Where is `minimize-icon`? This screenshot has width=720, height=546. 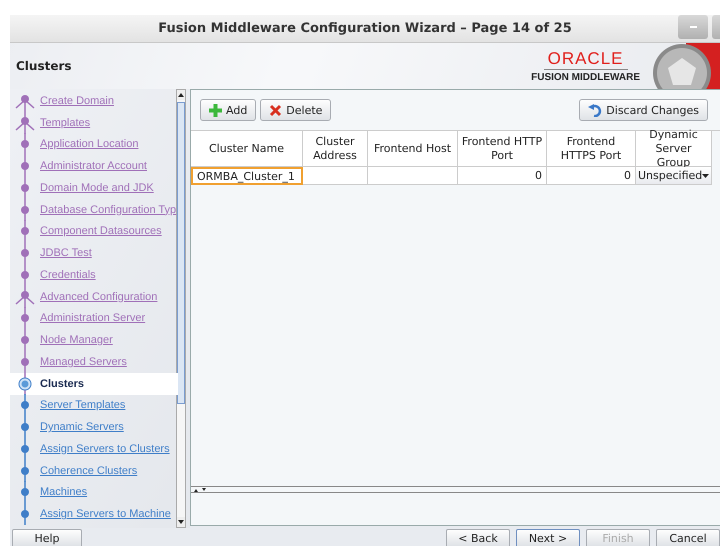 minimize-icon is located at coordinates (693, 27).